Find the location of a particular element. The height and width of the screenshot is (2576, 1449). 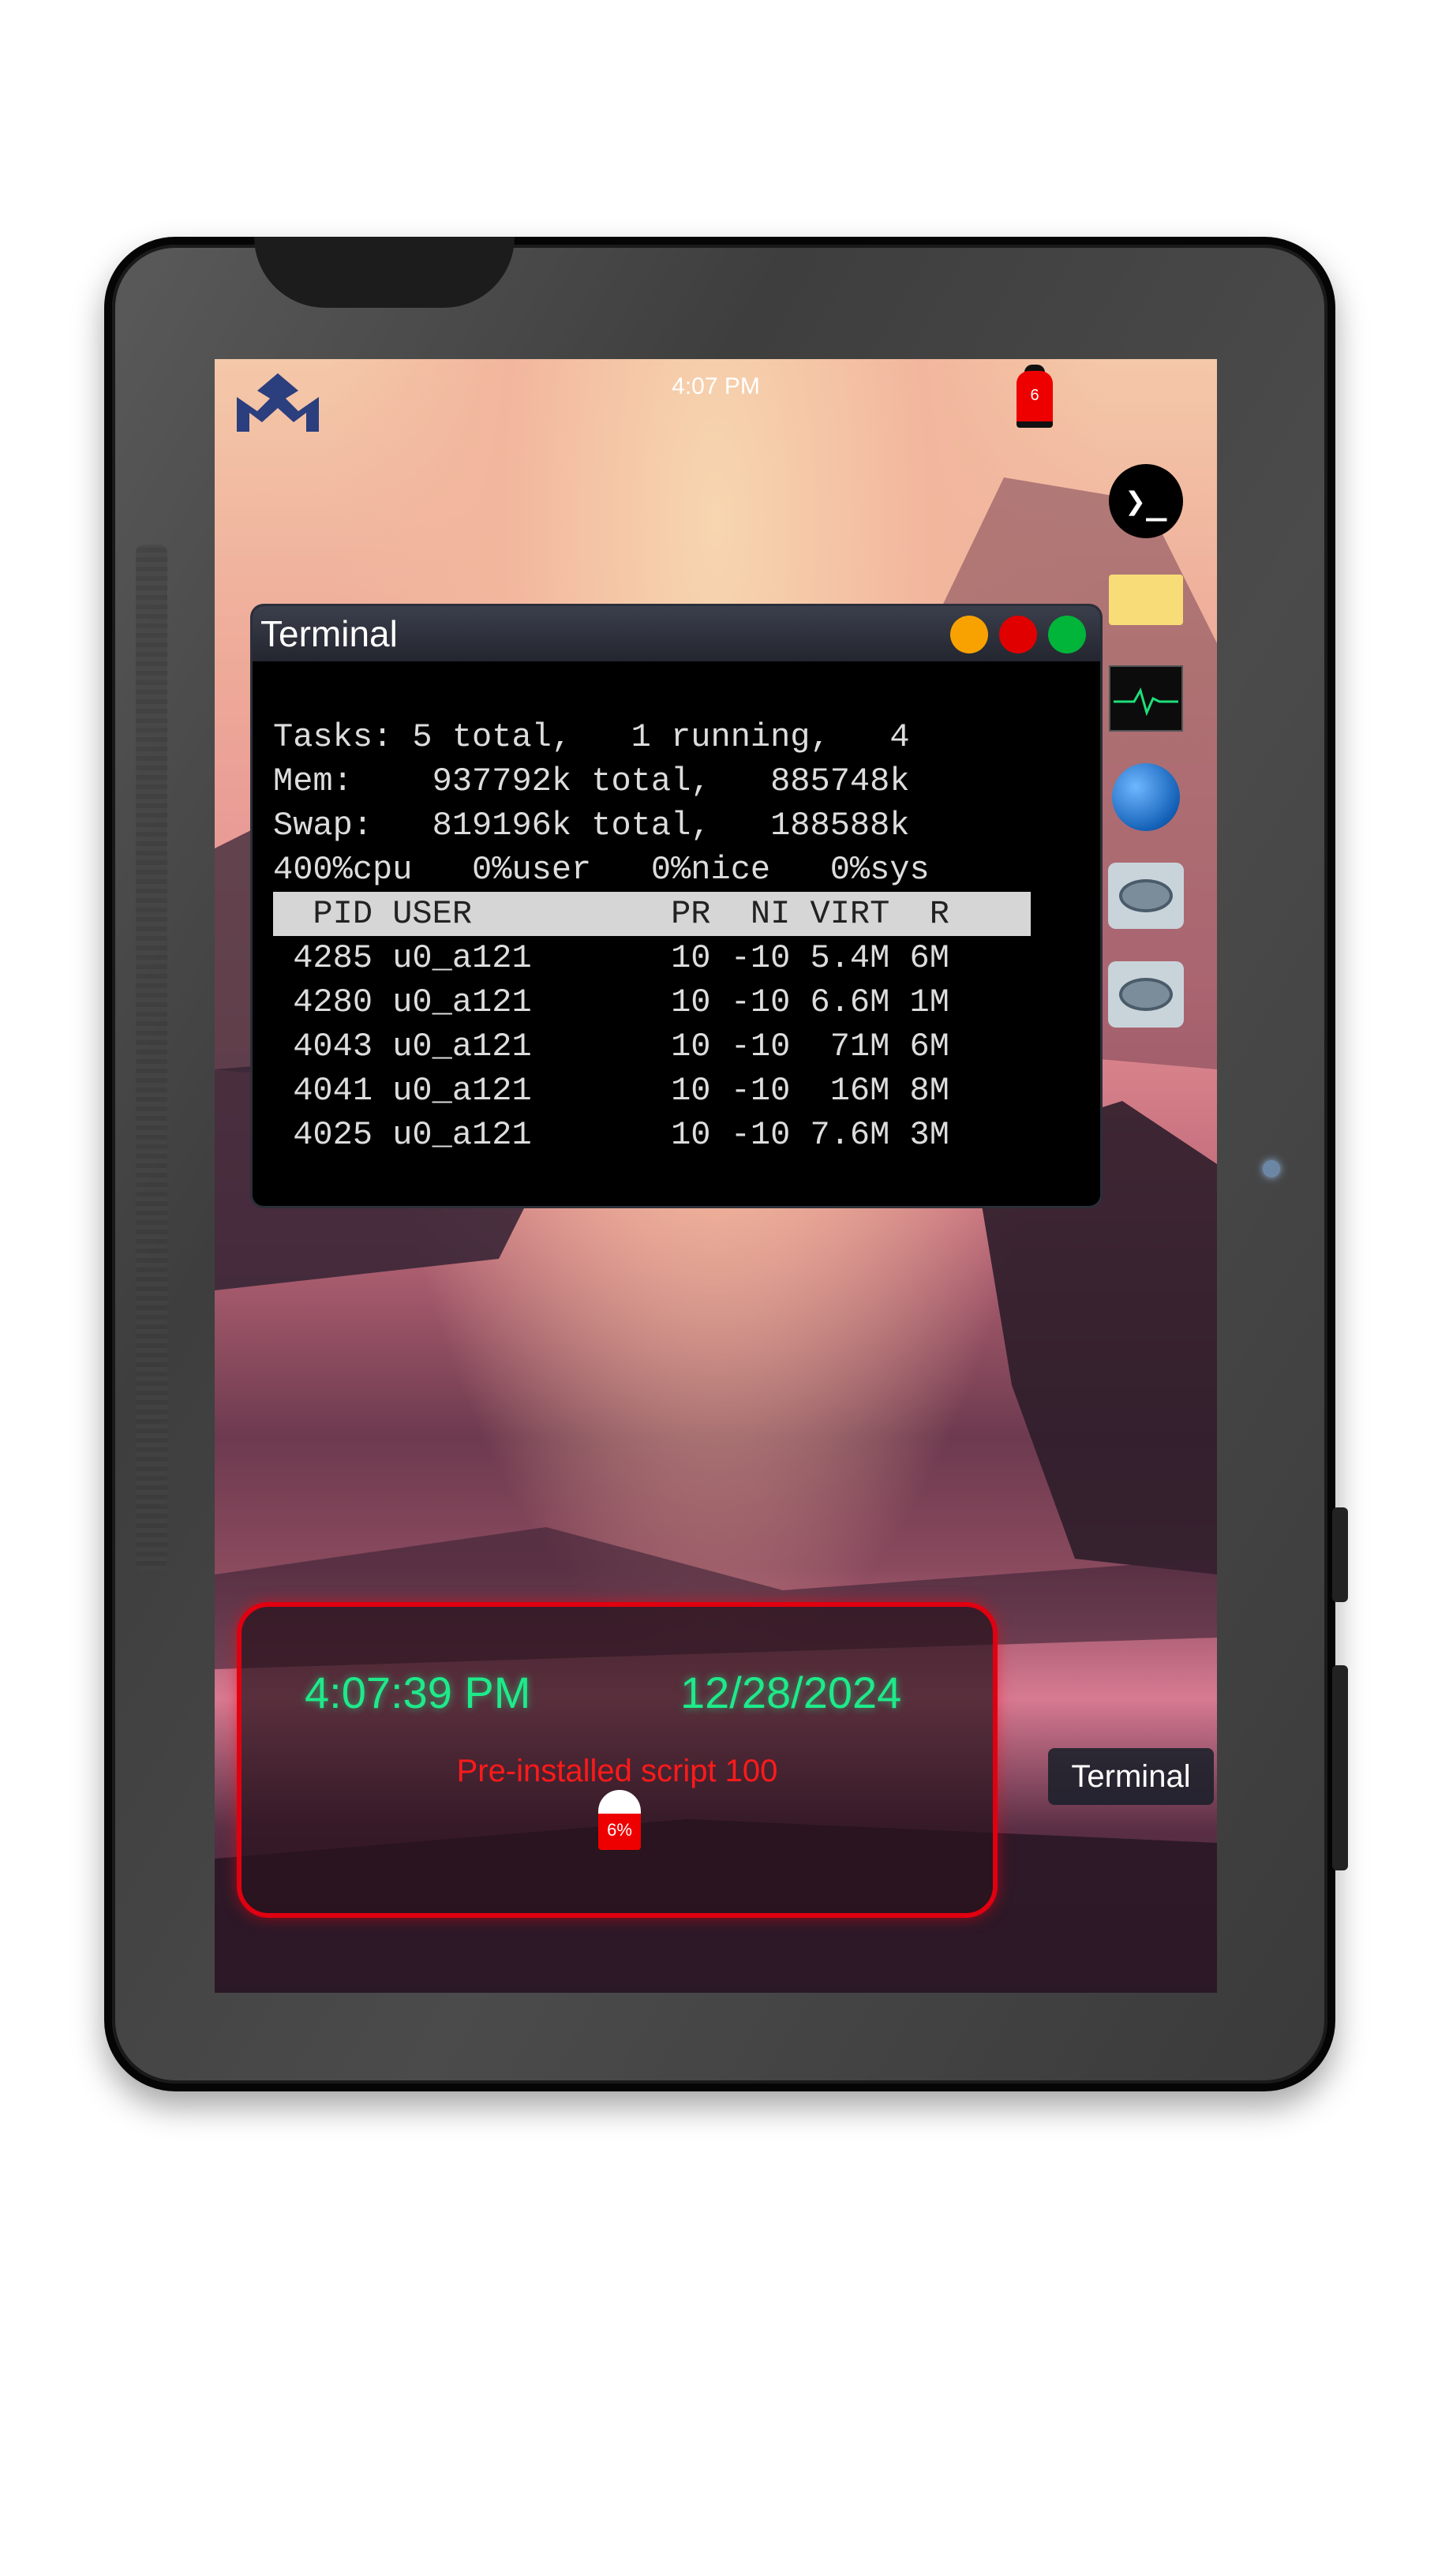

process-row: 4280 u0_a121 10 -10 6.6M 1M is located at coordinates (611, 1002).